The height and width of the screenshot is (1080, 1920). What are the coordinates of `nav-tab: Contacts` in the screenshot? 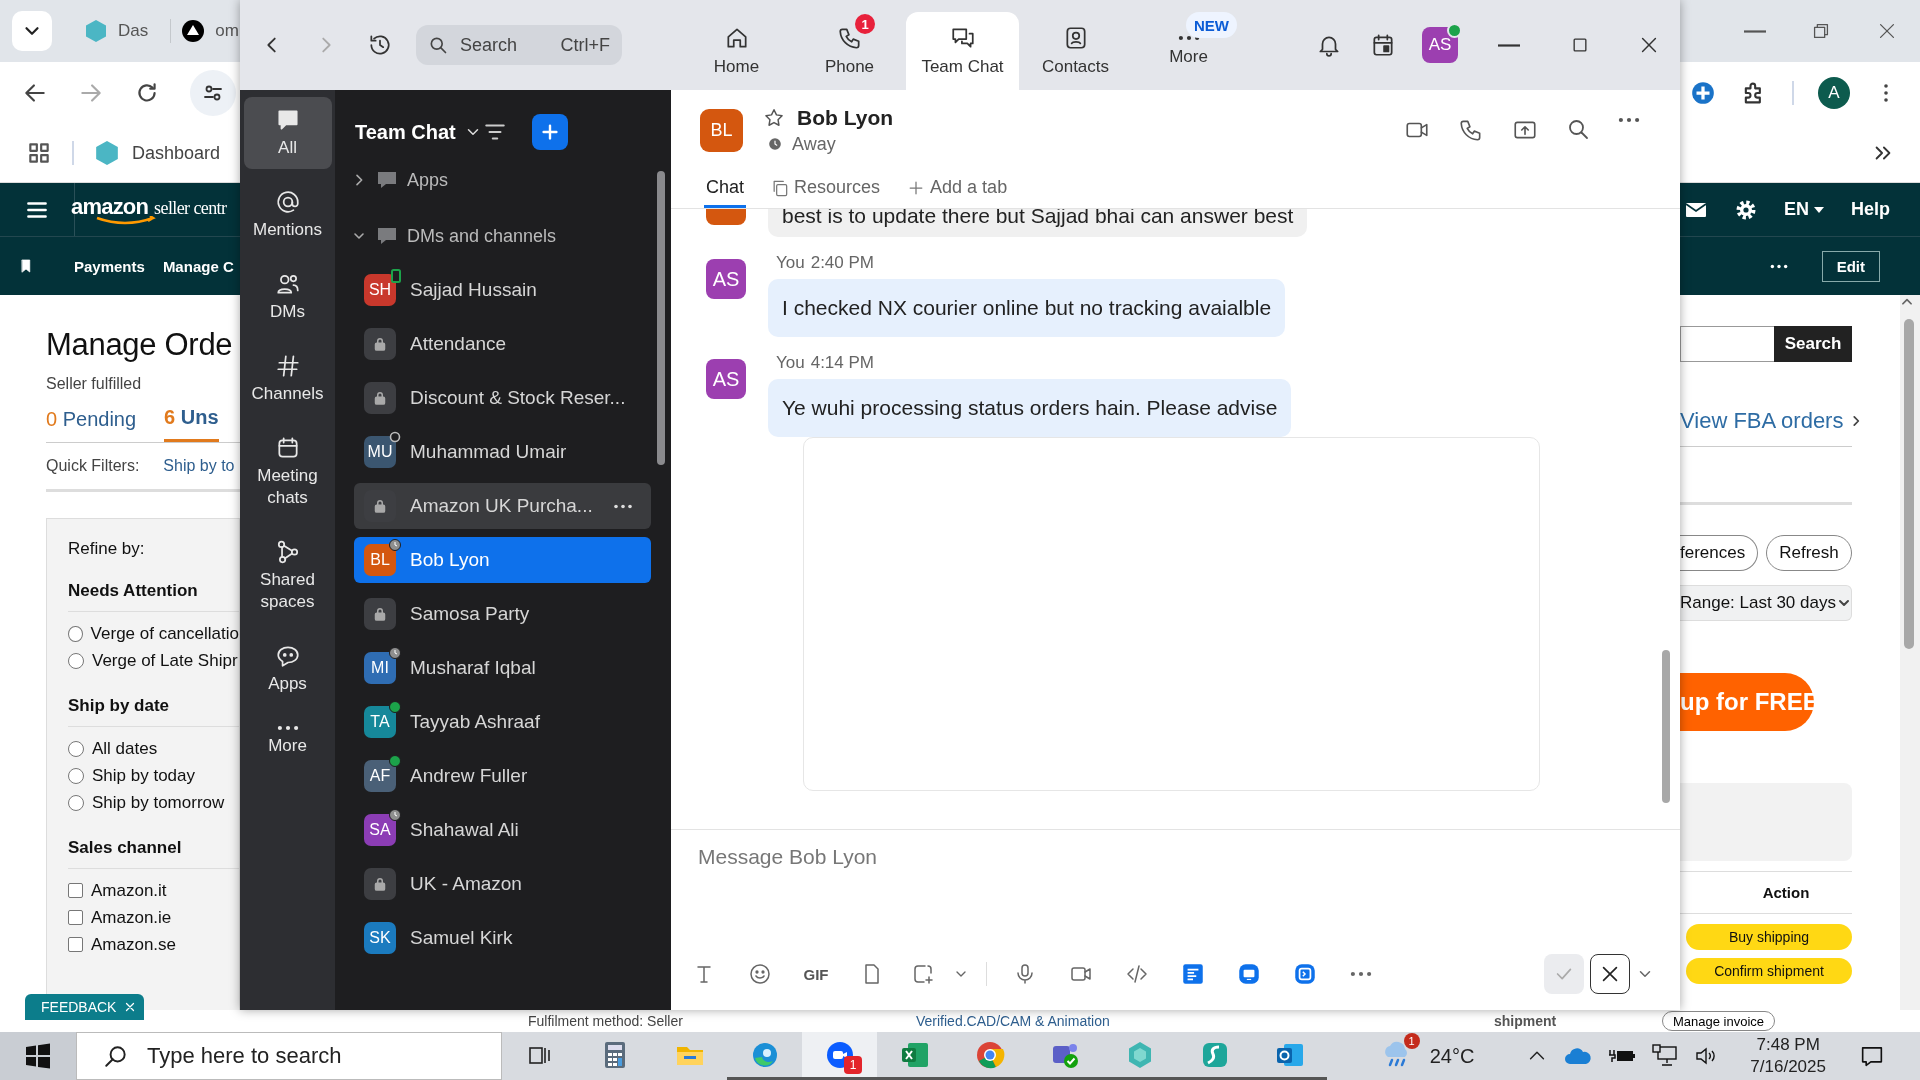 It's located at (1075, 51).